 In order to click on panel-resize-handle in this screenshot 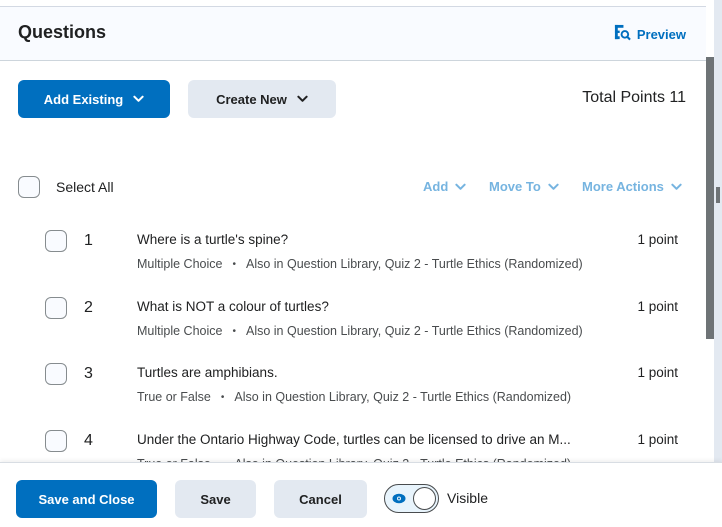, I will do `click(718, 195)`.